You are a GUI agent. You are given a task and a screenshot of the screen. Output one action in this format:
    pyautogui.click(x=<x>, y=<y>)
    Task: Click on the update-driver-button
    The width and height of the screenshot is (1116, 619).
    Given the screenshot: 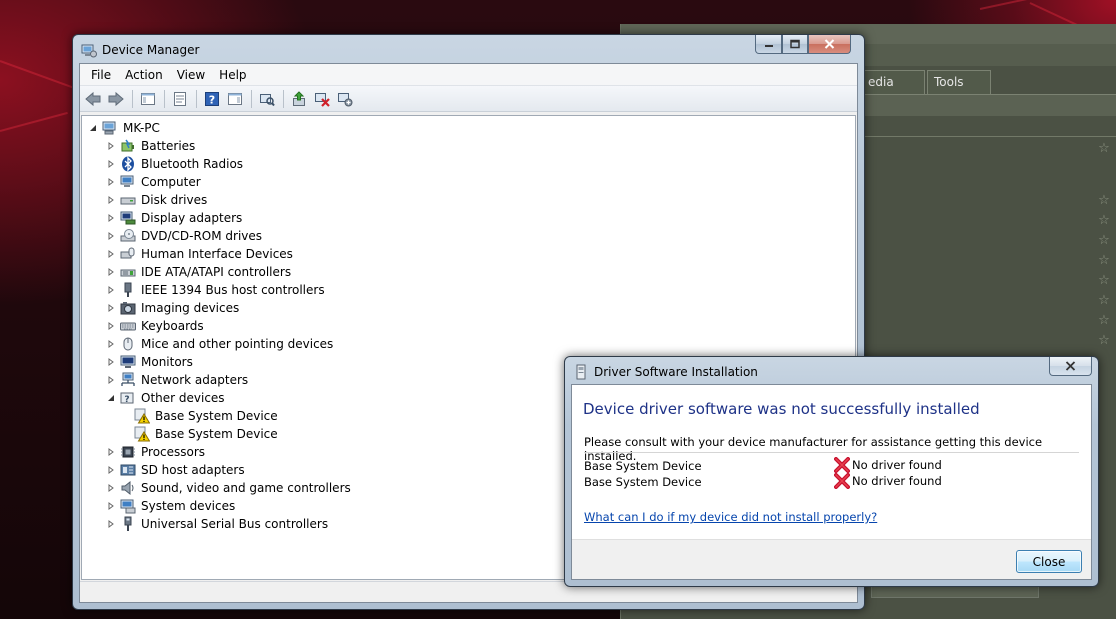 What is the action you would take?
    pyautogui.click(x=299, y=99)
    